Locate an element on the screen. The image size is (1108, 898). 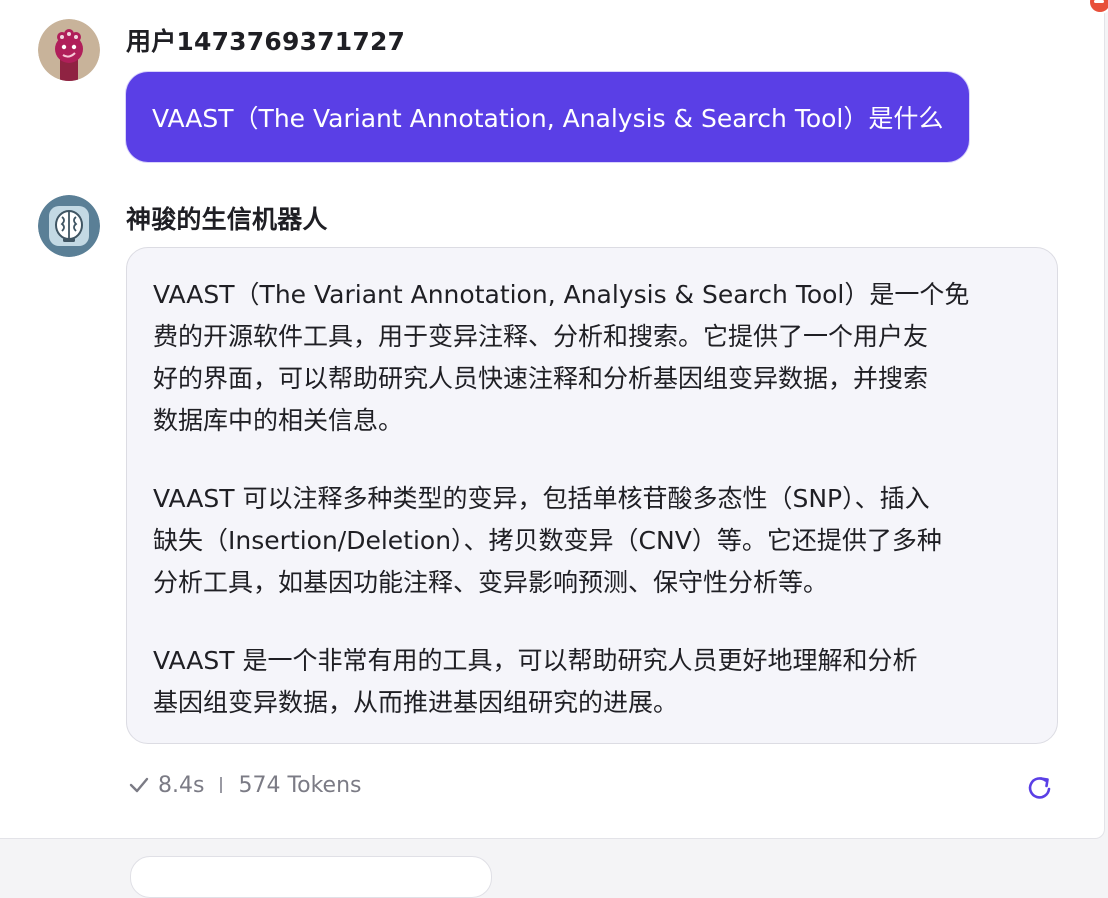
bot-avatar is located at coordinates (69, 226).